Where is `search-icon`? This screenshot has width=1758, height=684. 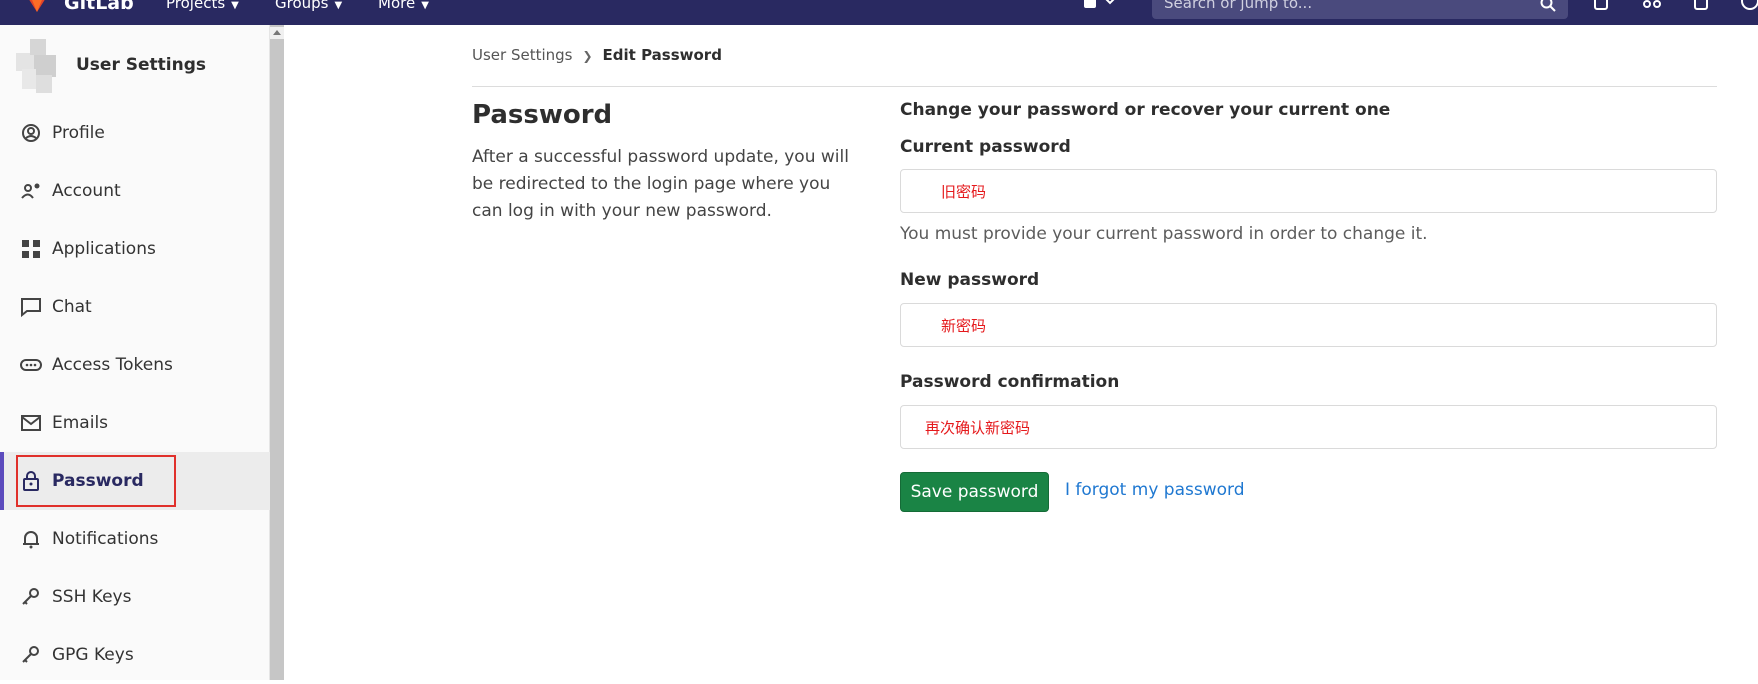
search-icon is located at coordinates (1548, 6).